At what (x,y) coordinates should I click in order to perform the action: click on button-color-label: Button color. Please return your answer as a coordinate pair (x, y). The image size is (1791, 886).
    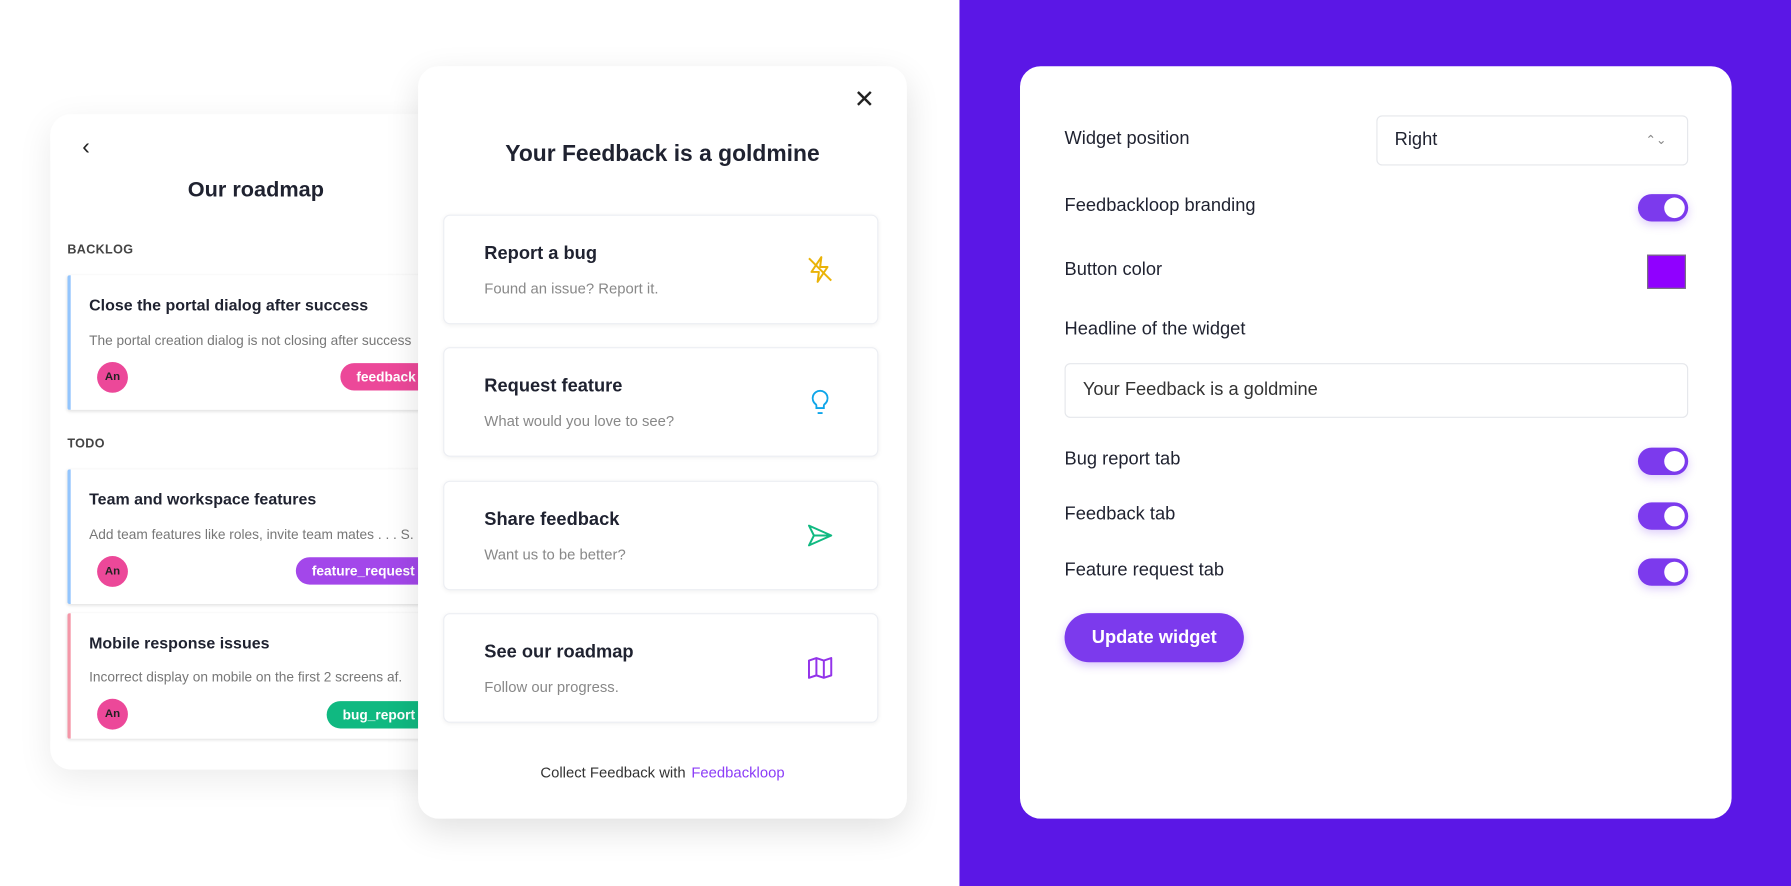
    Looking at the image, I should click on (1113, 270).